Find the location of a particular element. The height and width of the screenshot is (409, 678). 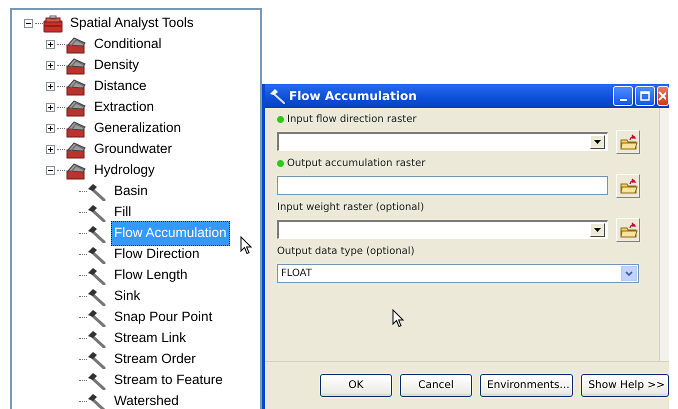

field-label: Output data type (optional) is located at coordinates (345, 252).